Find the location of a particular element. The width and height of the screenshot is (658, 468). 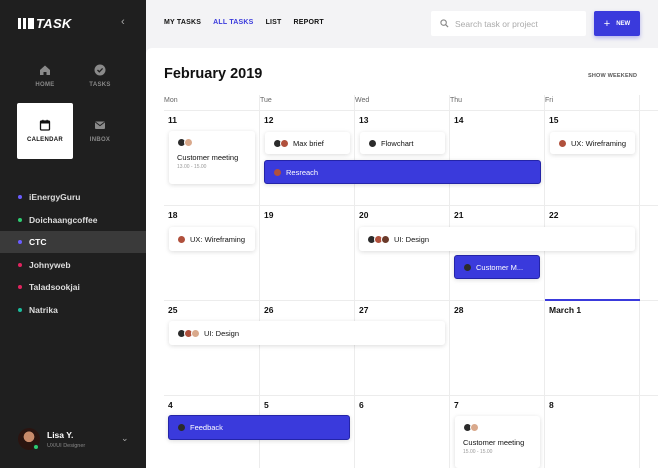

day-number: 21 is located at coordinates (458, 215).